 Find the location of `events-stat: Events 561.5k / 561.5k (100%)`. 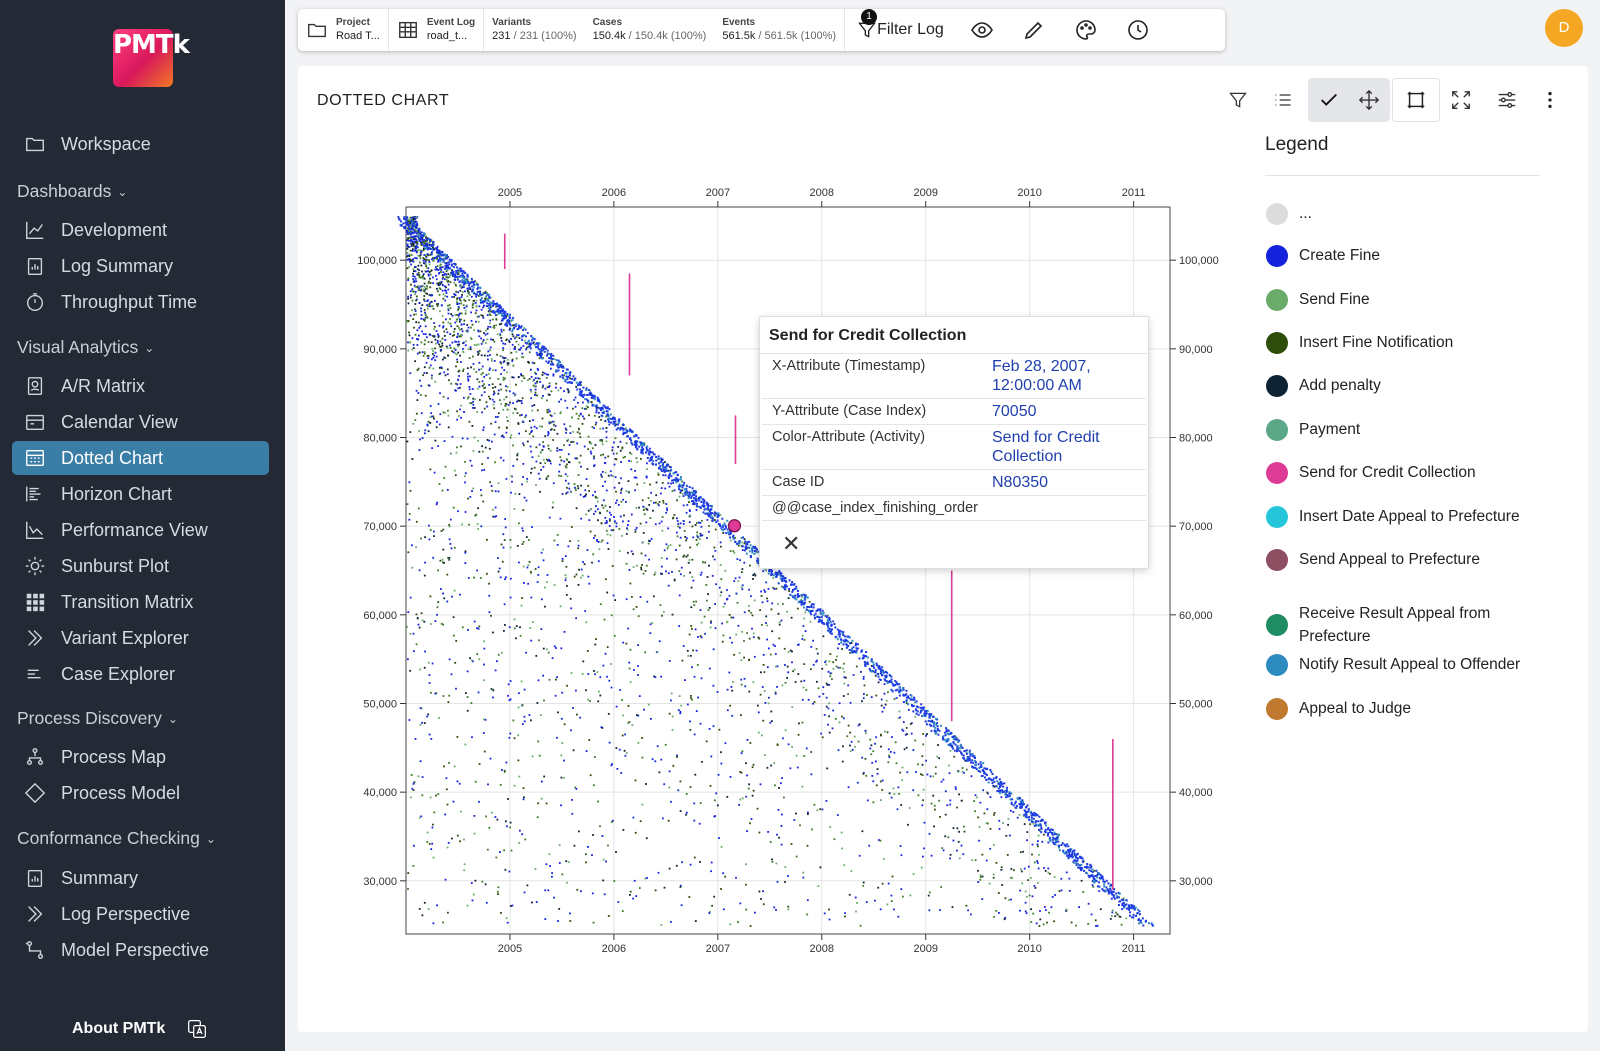

events-stat: Events 561.5k / 561.5k (100%) is located at coordinates (780, 30).